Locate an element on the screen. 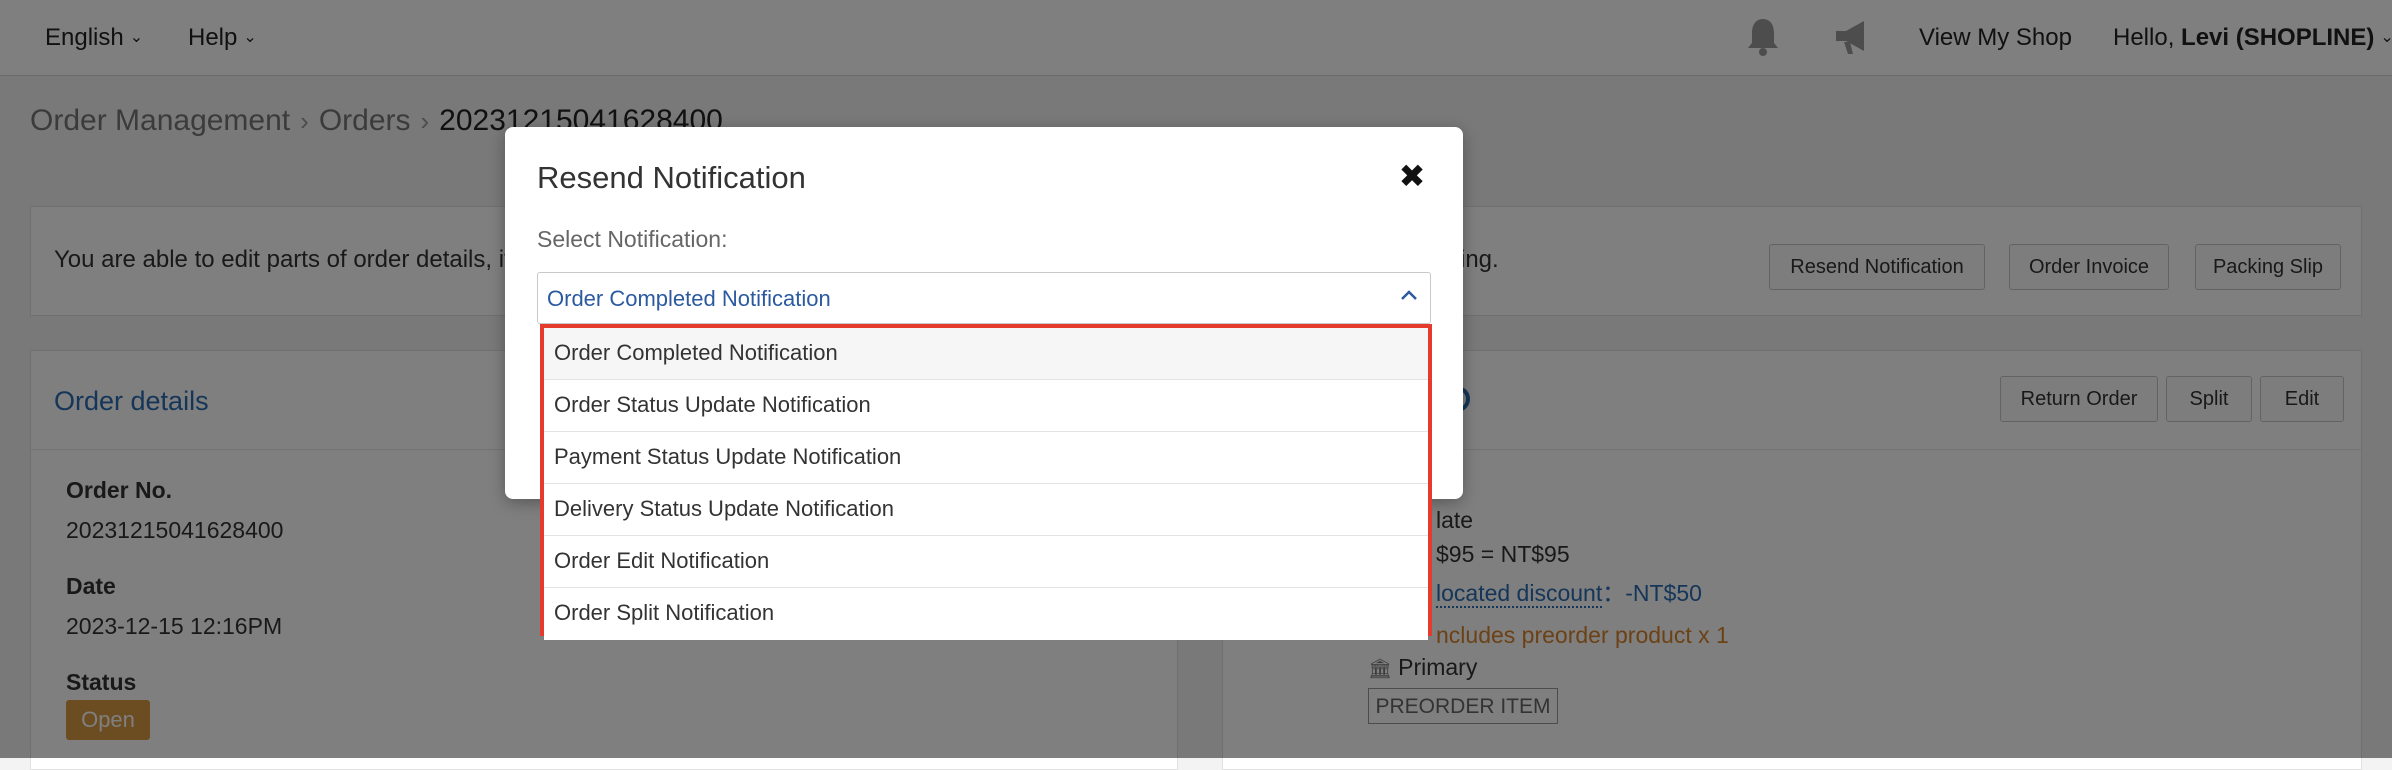  option-payment-status-update: Payment Status Update Notification is located at coordinates (986, 458).